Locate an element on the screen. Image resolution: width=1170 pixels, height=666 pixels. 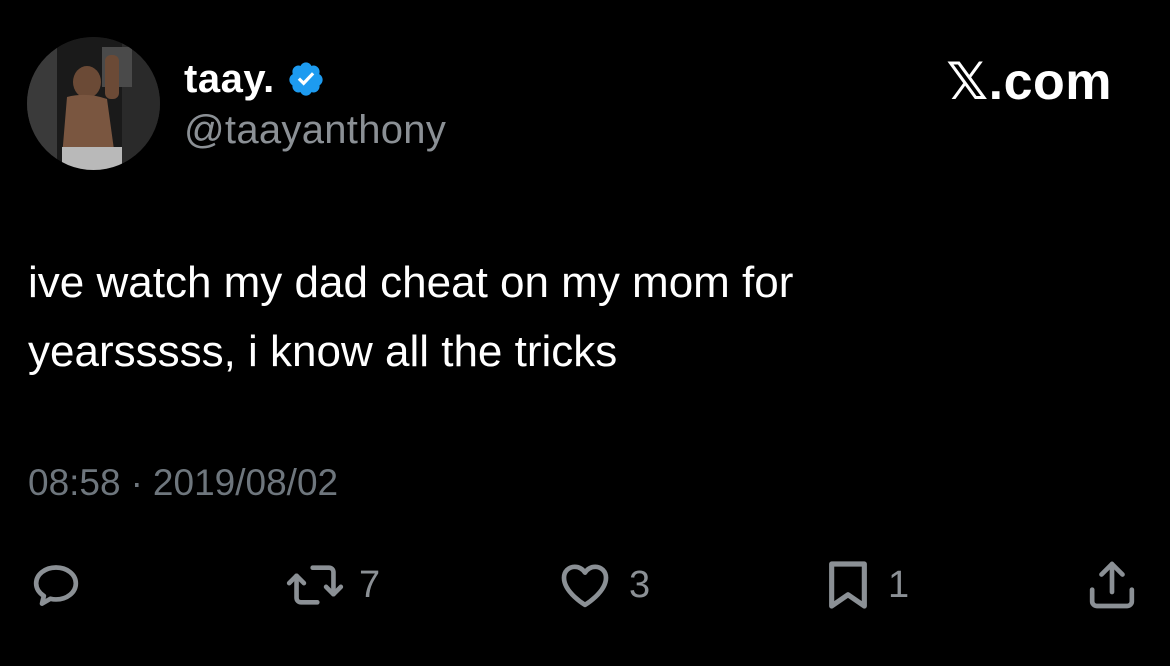
avatar is located at coordinates (93, 103).